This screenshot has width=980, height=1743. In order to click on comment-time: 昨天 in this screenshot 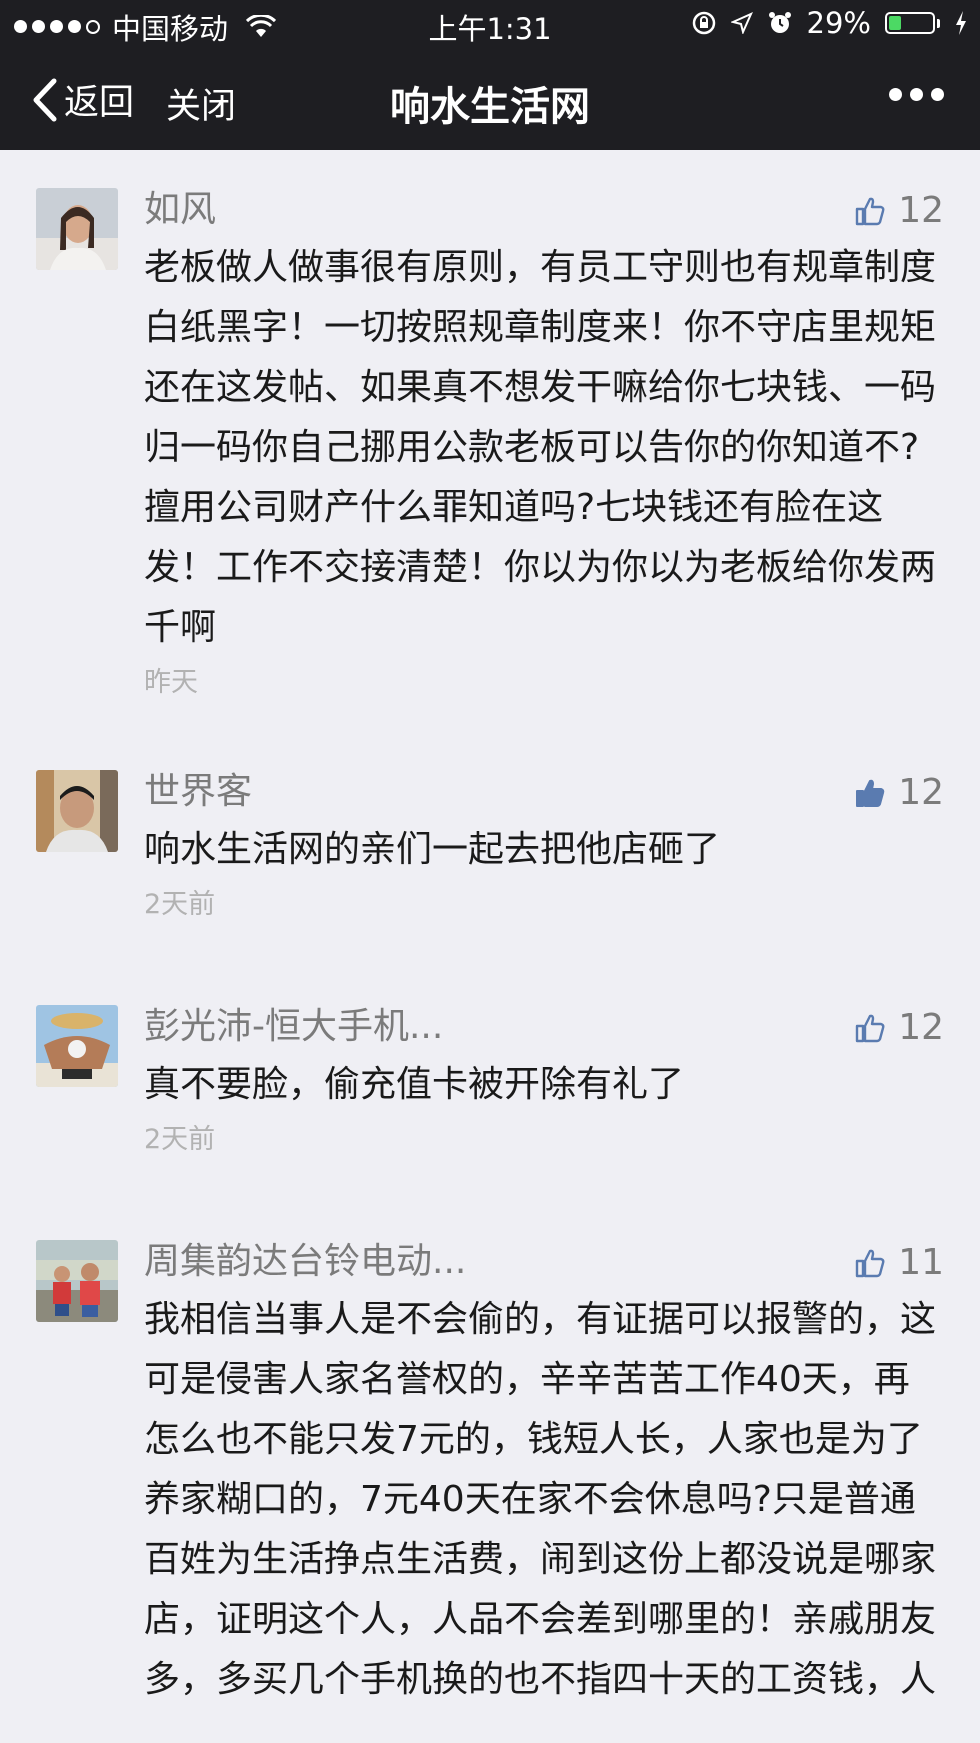, I will do `click(171, 682)`.